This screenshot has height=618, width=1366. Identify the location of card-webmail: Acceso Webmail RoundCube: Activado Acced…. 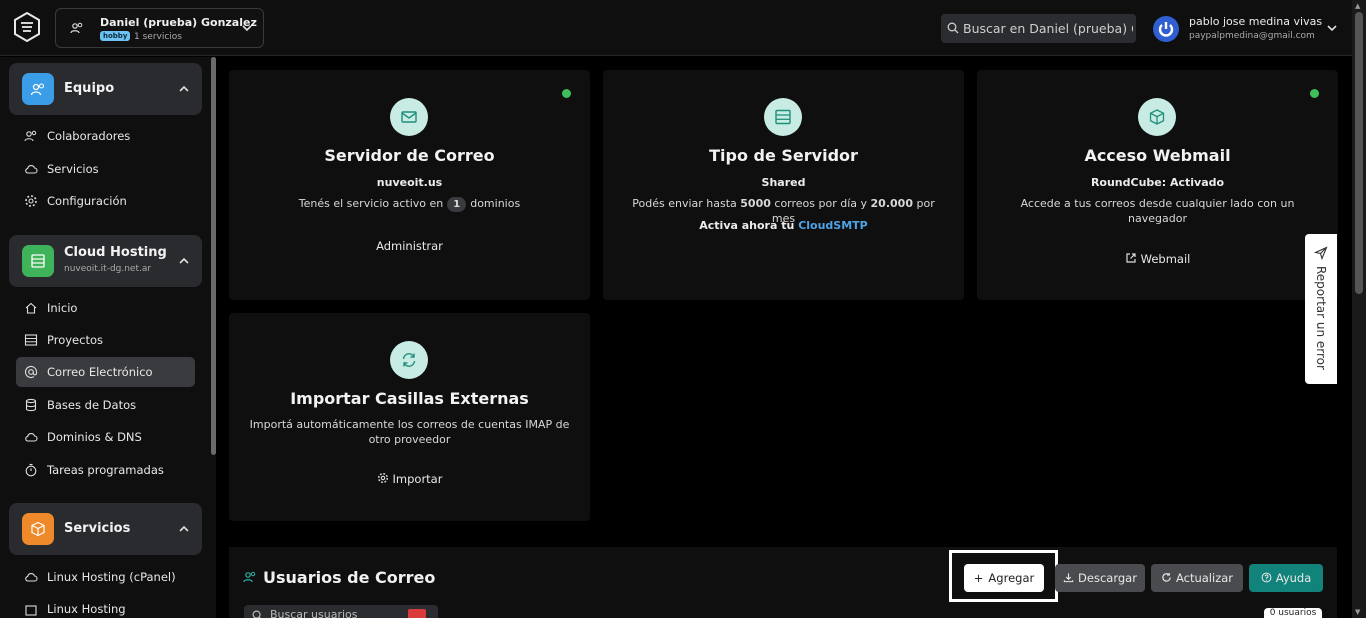
(1157, 185).